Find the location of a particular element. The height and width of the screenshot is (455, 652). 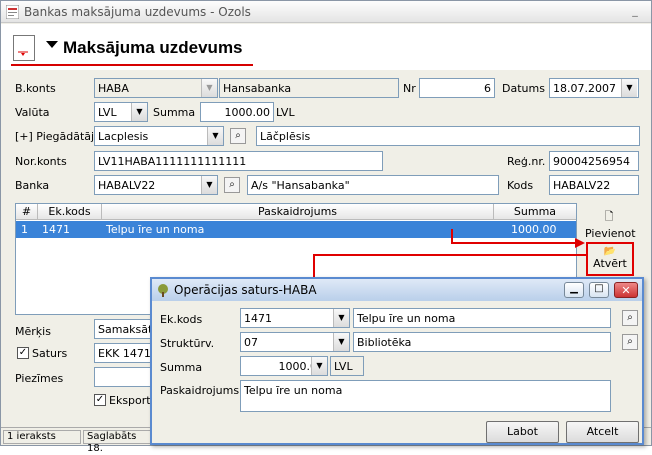

piezimes-field is located at coordinates (124, 377).